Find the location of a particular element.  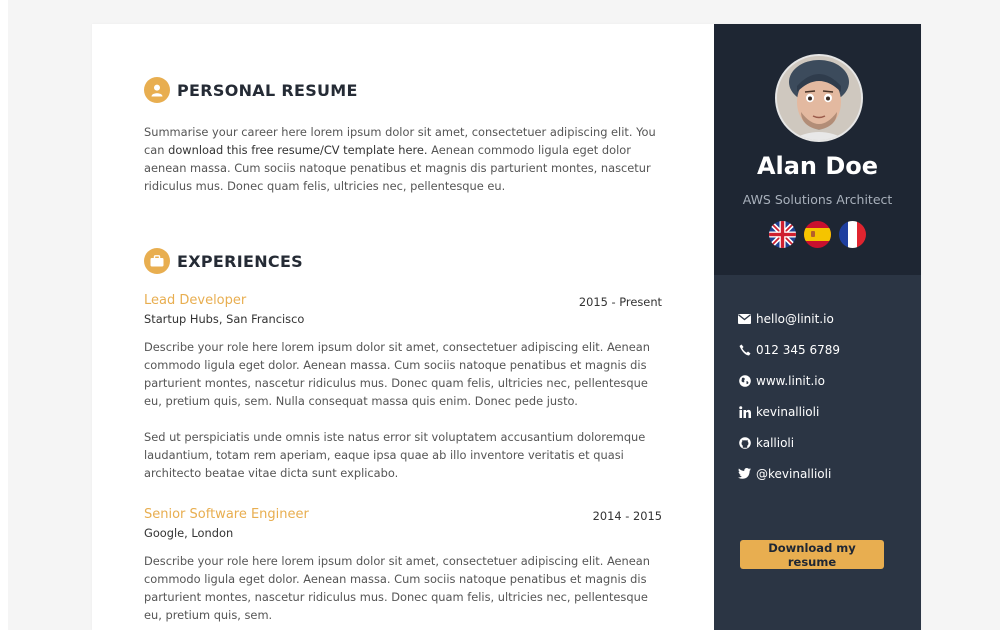

contact-label: kevinallioli is located at coordinates (788, 411).